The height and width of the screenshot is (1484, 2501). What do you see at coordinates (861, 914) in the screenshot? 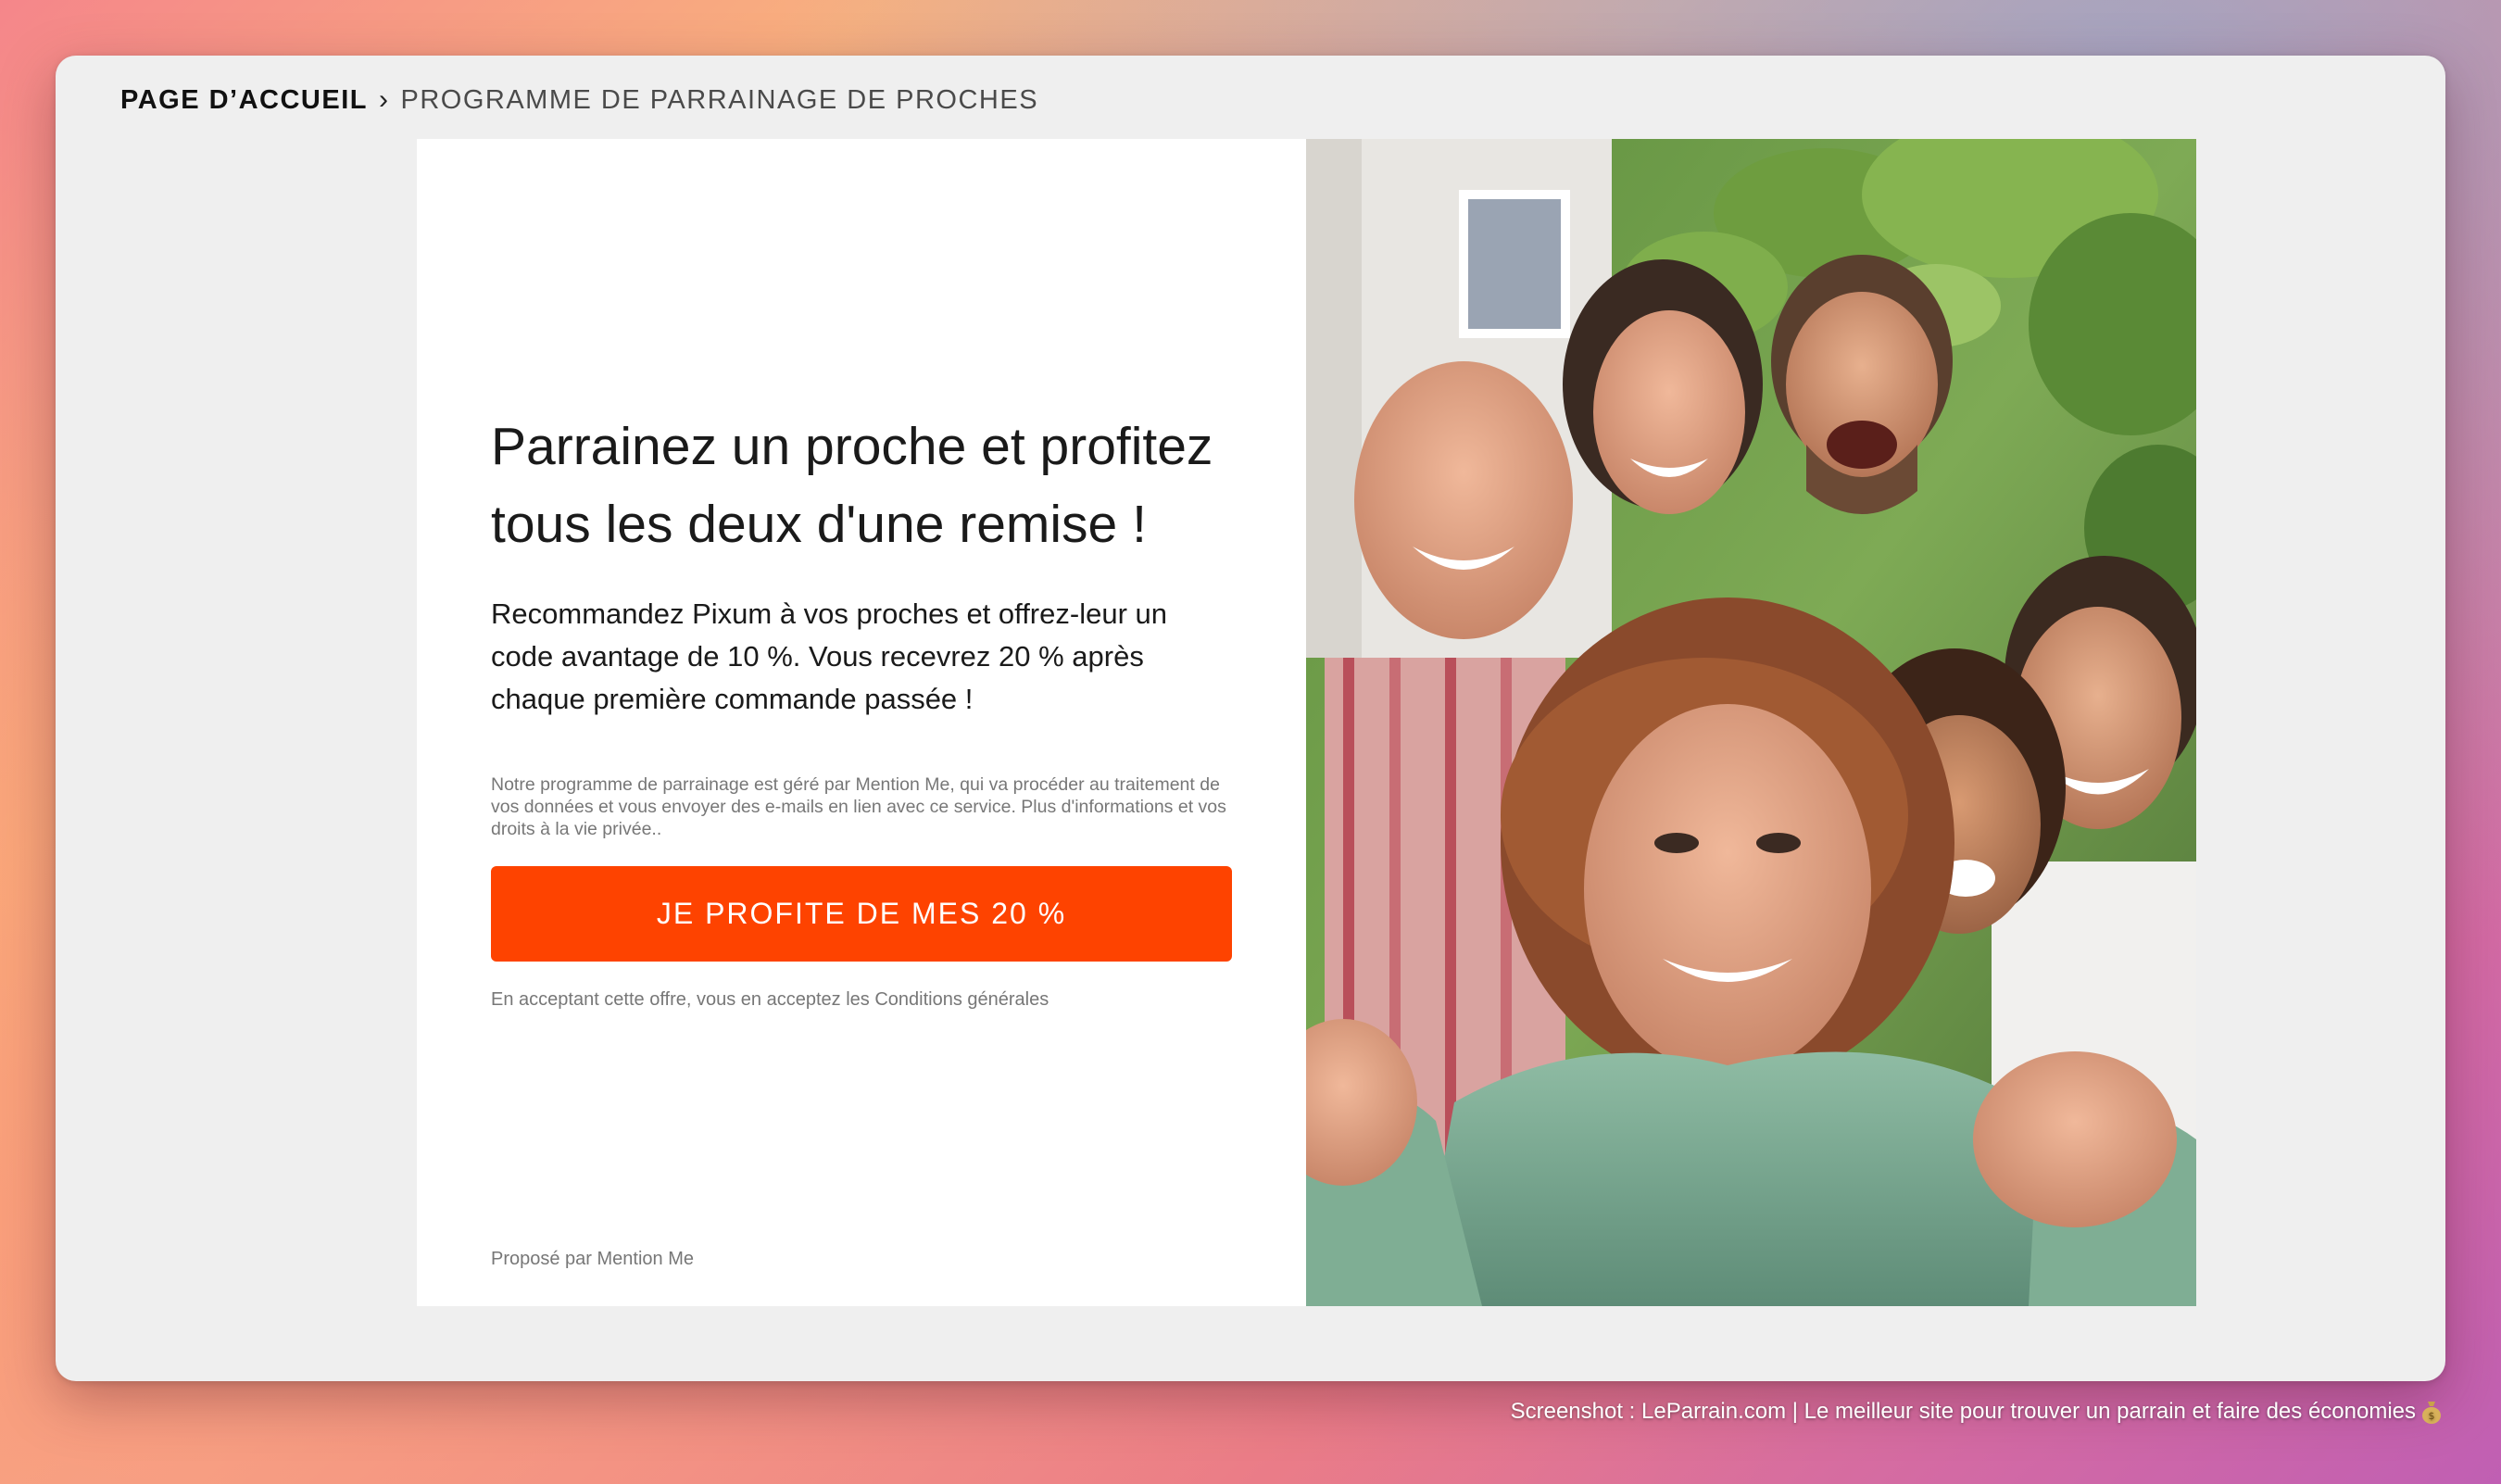
I see `claim-offer-button: JE PROFITE DE MES 20 %` at bounding box center [861, 914].